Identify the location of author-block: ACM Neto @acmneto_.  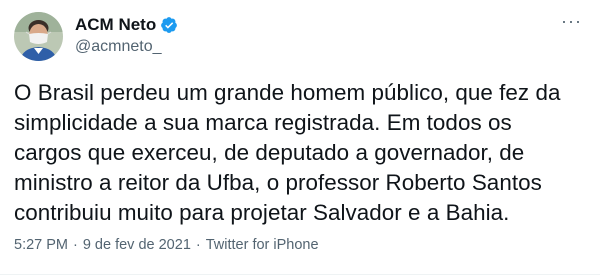
(126, 35).